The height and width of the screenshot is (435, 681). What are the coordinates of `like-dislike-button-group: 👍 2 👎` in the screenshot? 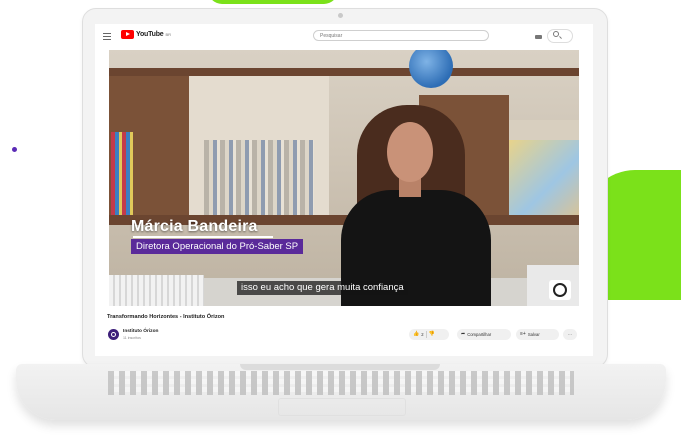 It's located at (429, 334).